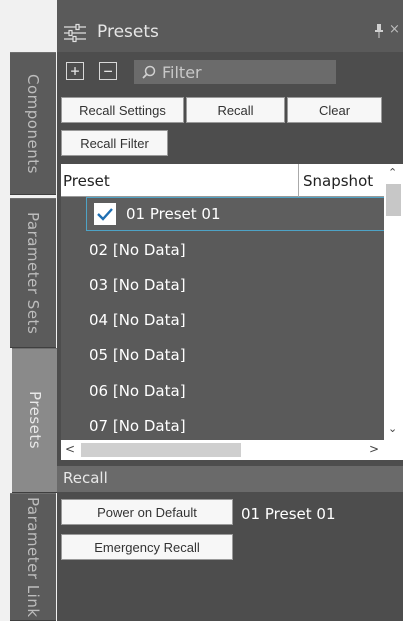  I want to click on side-tab-parameter-link: Parameter Link, so click(33, 557).